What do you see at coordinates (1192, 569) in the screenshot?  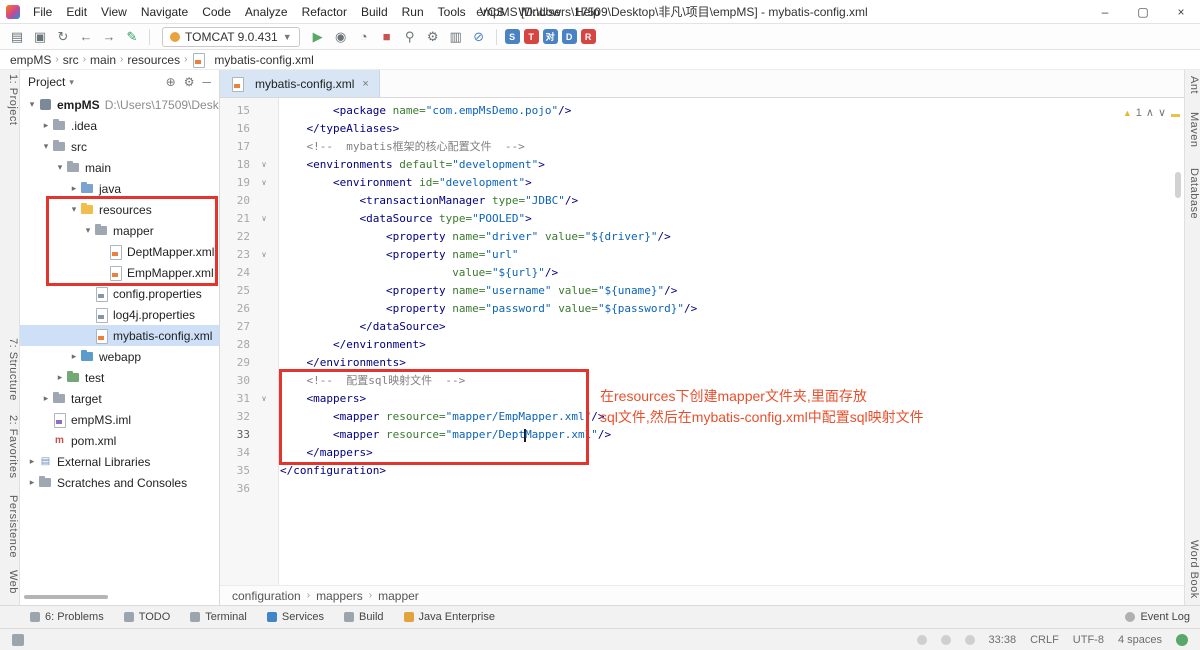 I see `tool-window-button-word-book: Word Book` at bounding box center [1192, 569].